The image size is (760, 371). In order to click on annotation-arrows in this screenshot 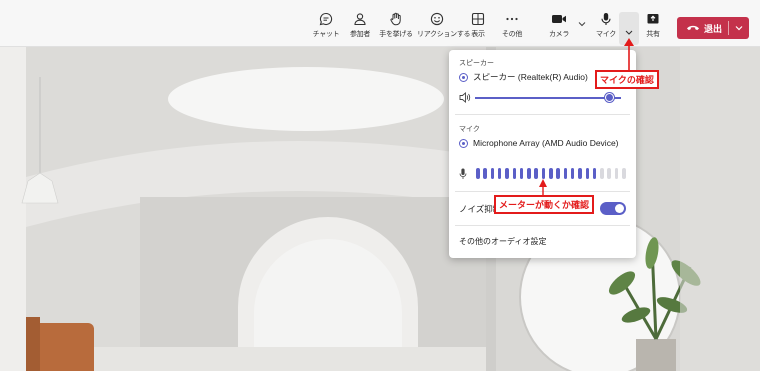, I will do `click(586, 116)`.